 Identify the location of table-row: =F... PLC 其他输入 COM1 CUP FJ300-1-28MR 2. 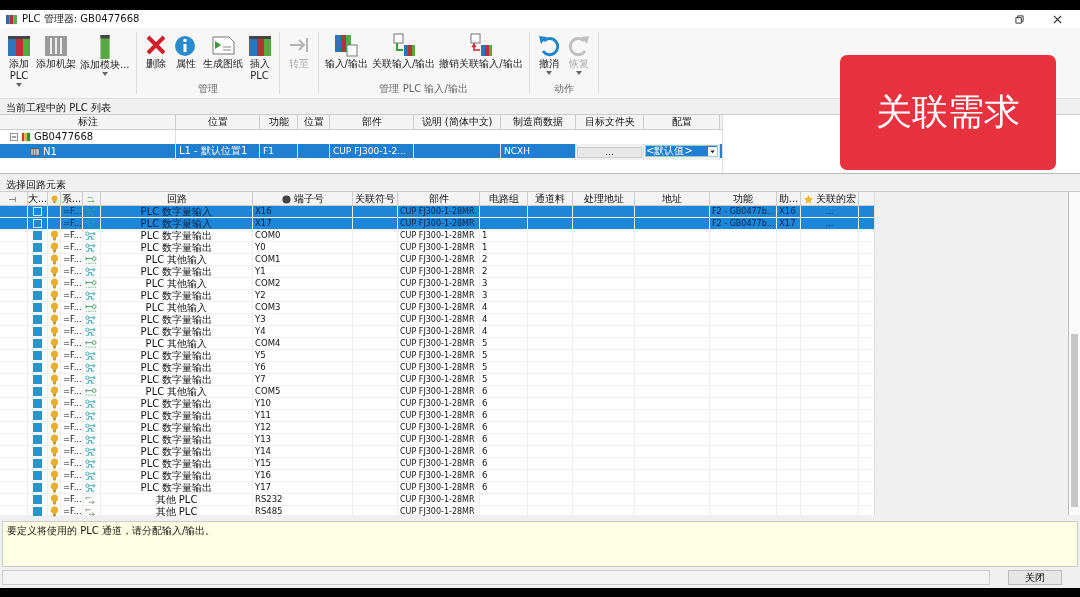
(437, 260).